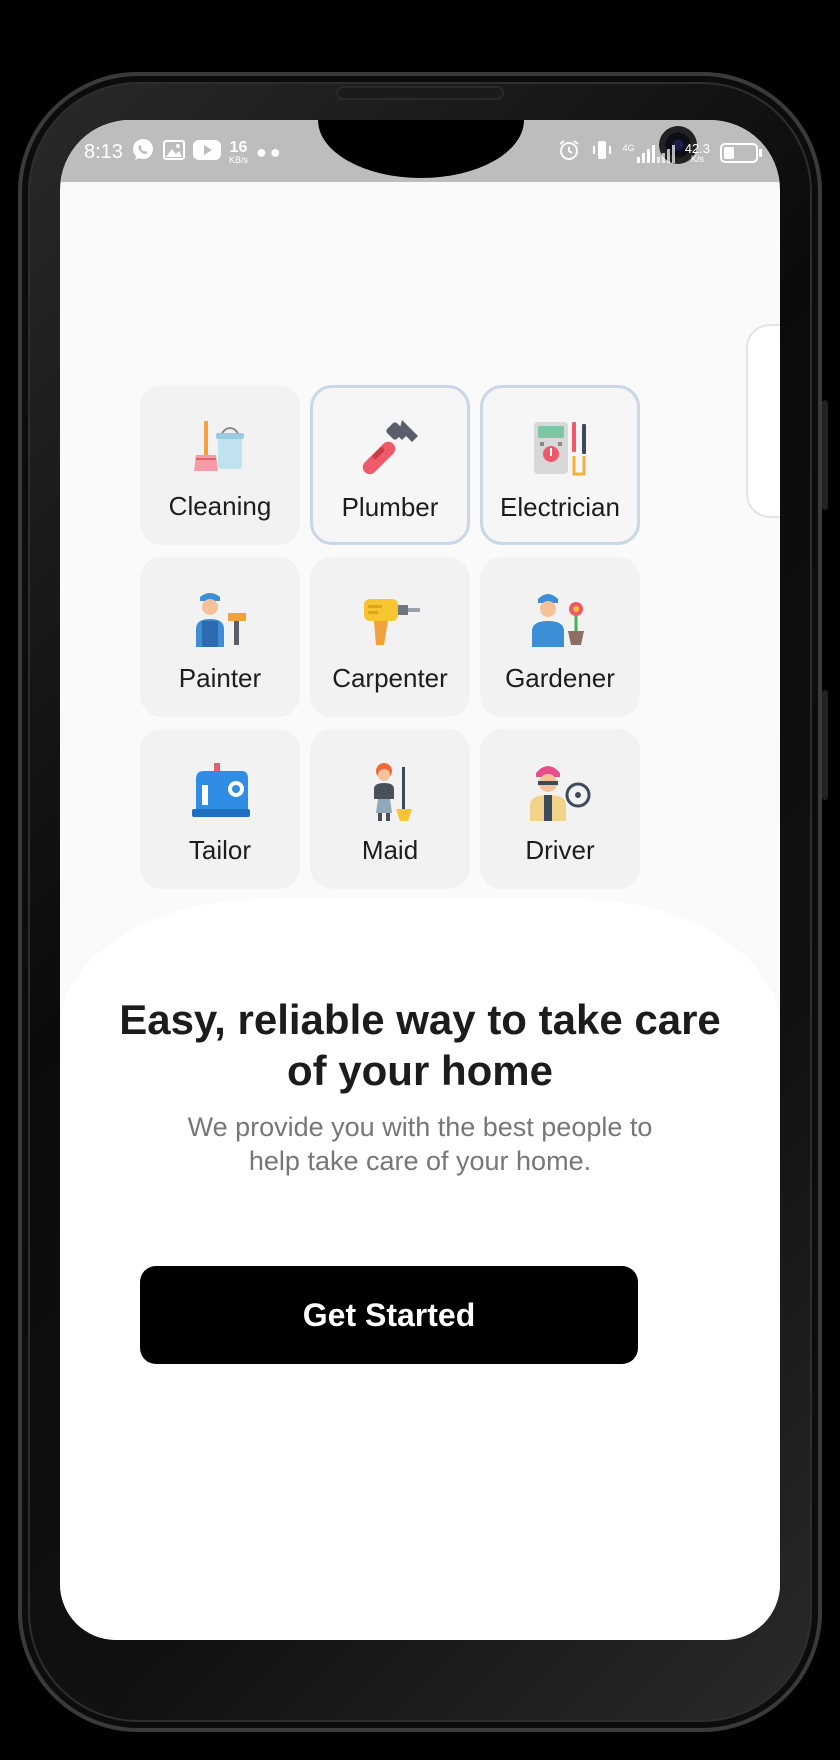 This screenshot has height=1760, width=840. Describe the element at coordinates (560, 449) in the screenshot. I see `multimeter-icon` at that location.